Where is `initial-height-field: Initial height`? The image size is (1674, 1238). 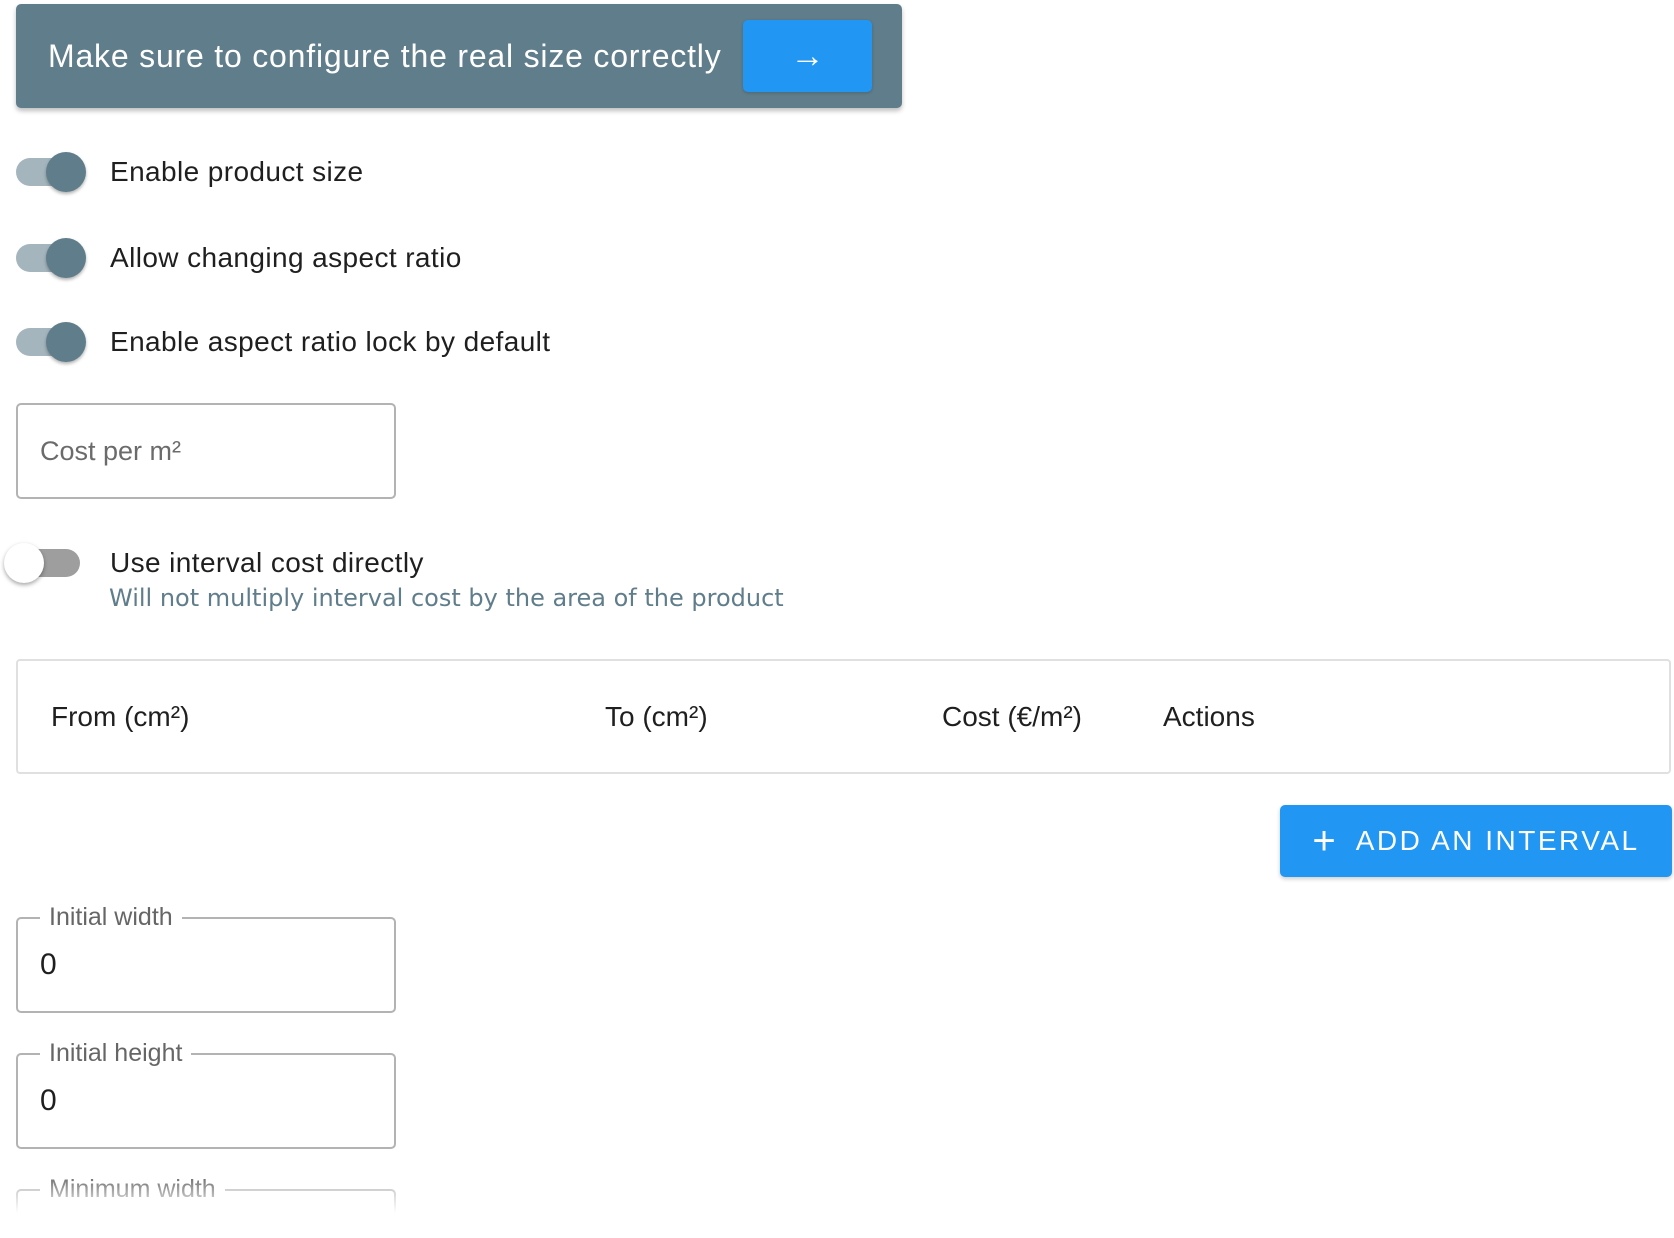
initial-height-field: Initial height is located at coordinates (206, 1092).